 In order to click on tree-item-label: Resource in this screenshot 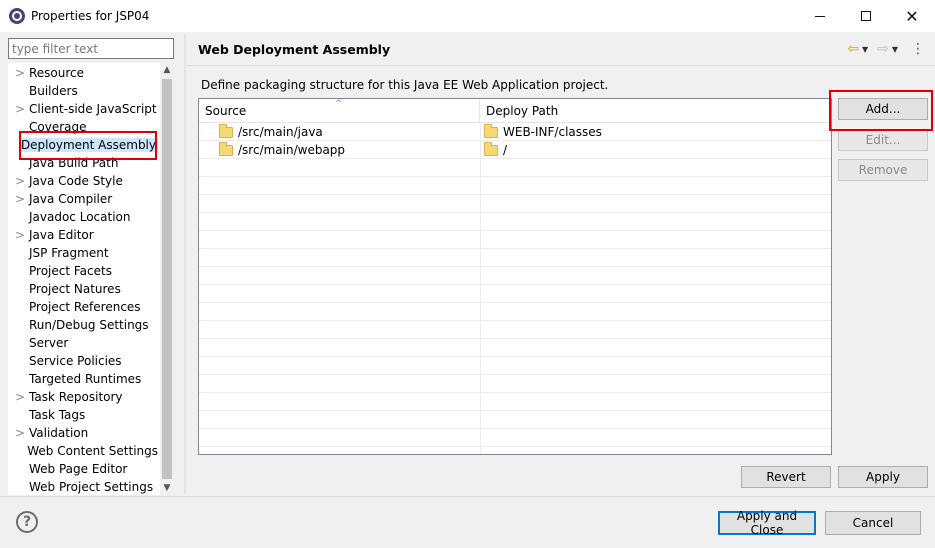, I will do `click(57, 73)`.